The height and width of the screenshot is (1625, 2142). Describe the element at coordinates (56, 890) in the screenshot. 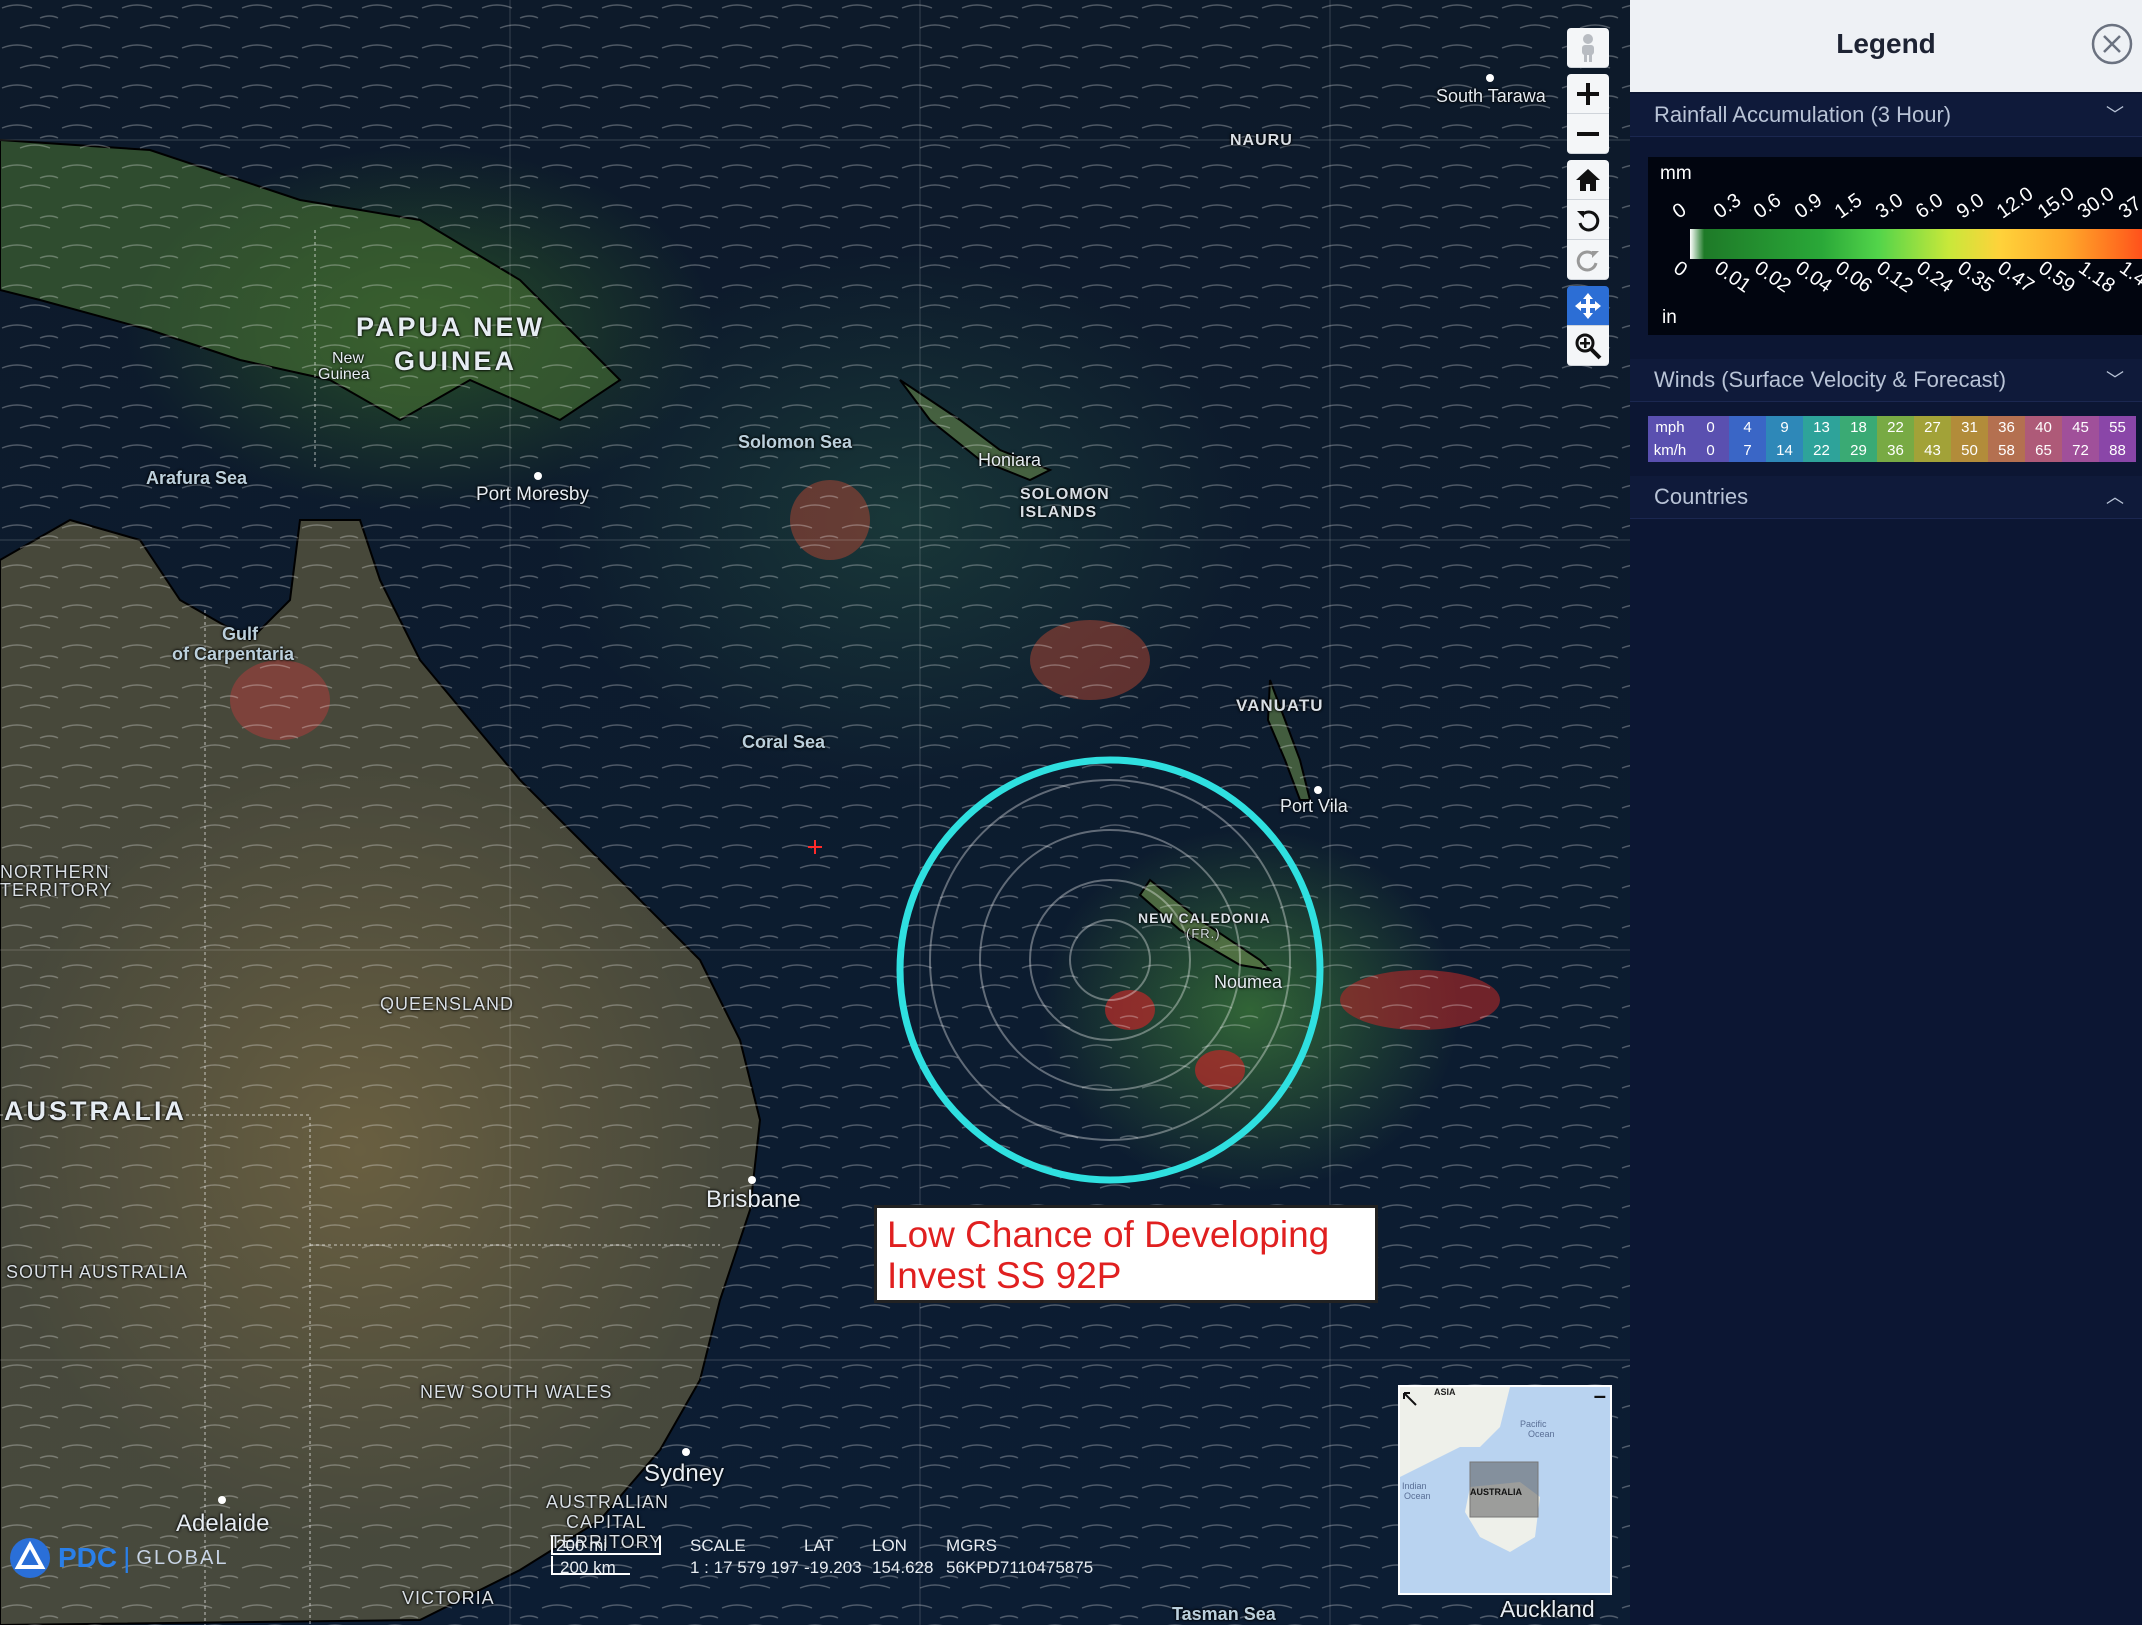

I see `label-nt-2: TERRITORY` at that location.